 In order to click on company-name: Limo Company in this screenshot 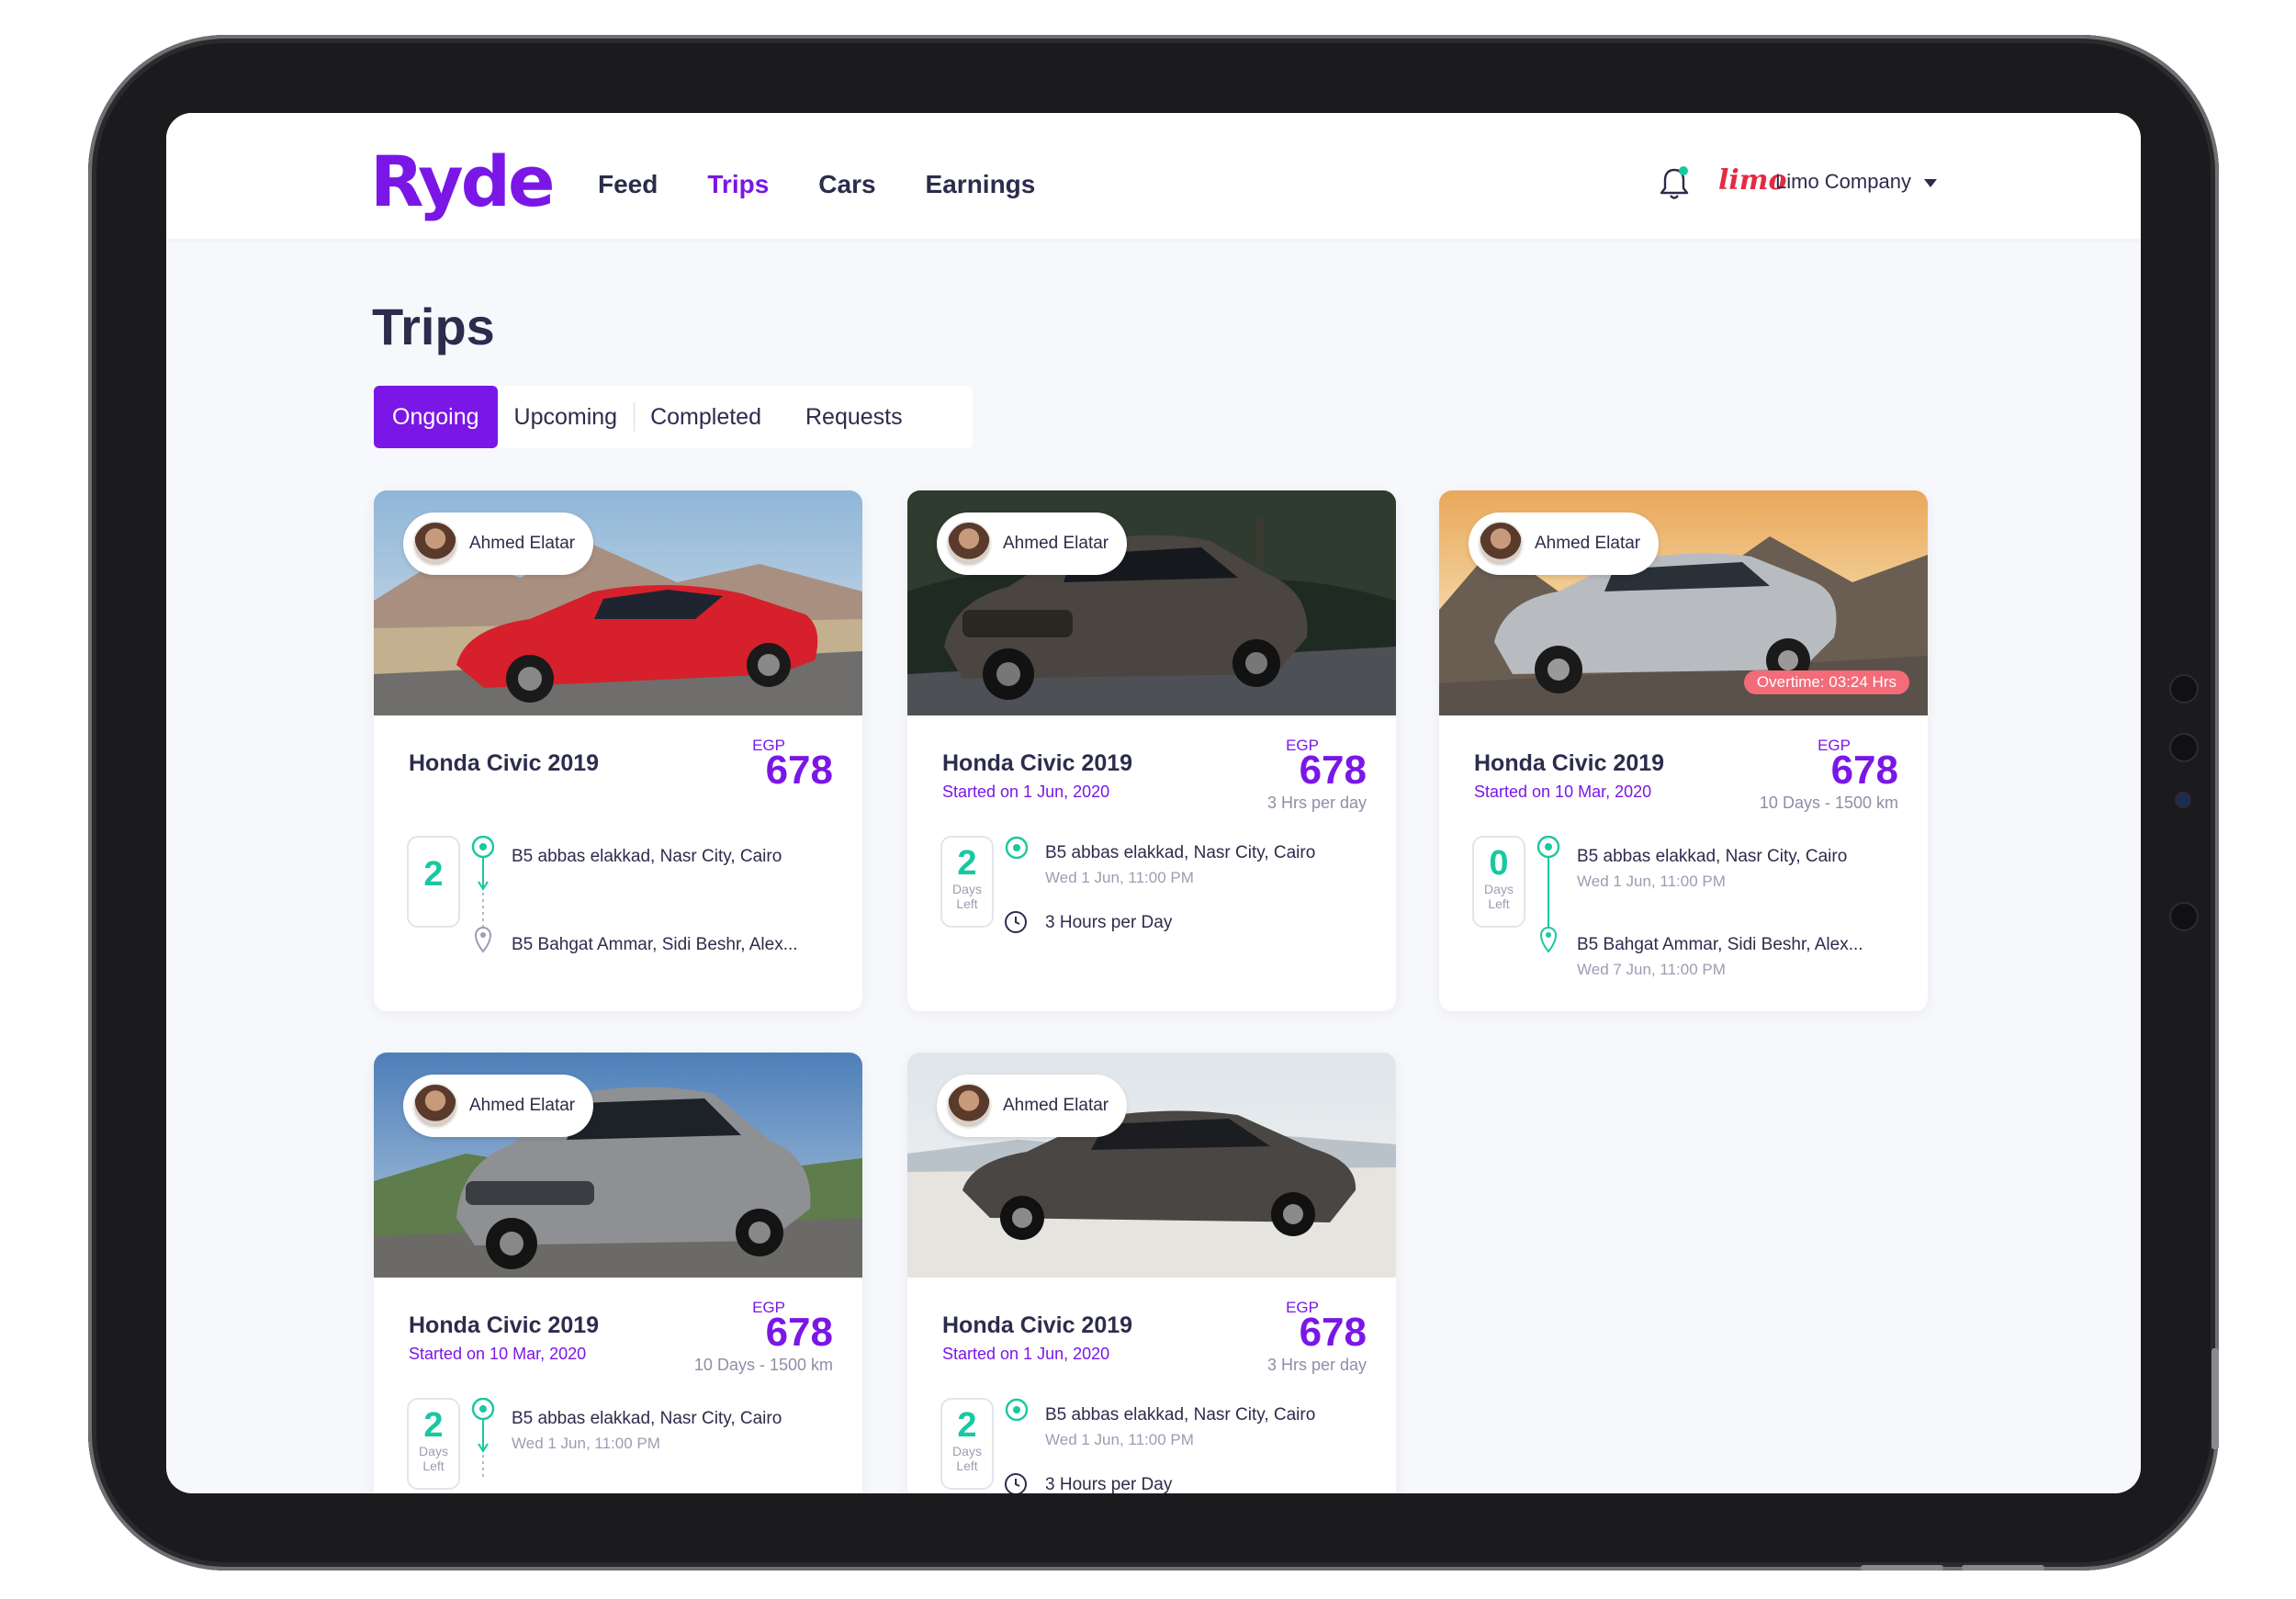, I will do `click(1843, 182)`.